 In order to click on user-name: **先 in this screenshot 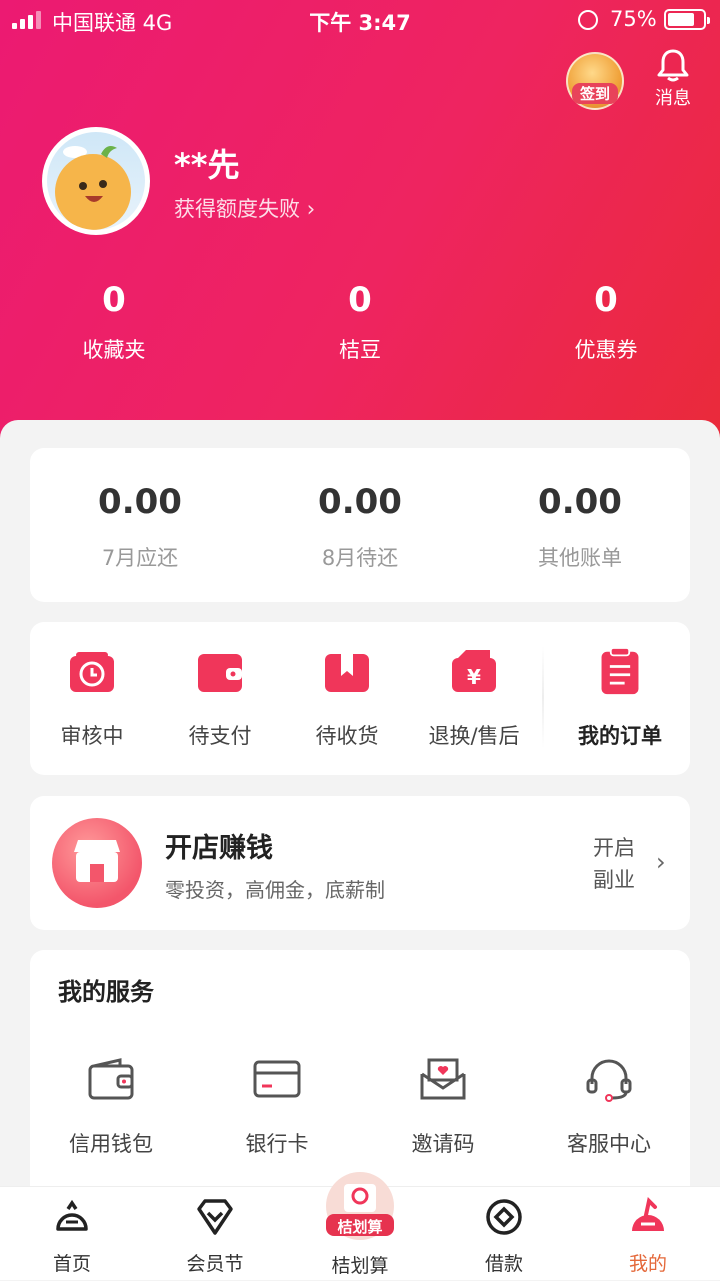, I will do `click(207, 165)`.